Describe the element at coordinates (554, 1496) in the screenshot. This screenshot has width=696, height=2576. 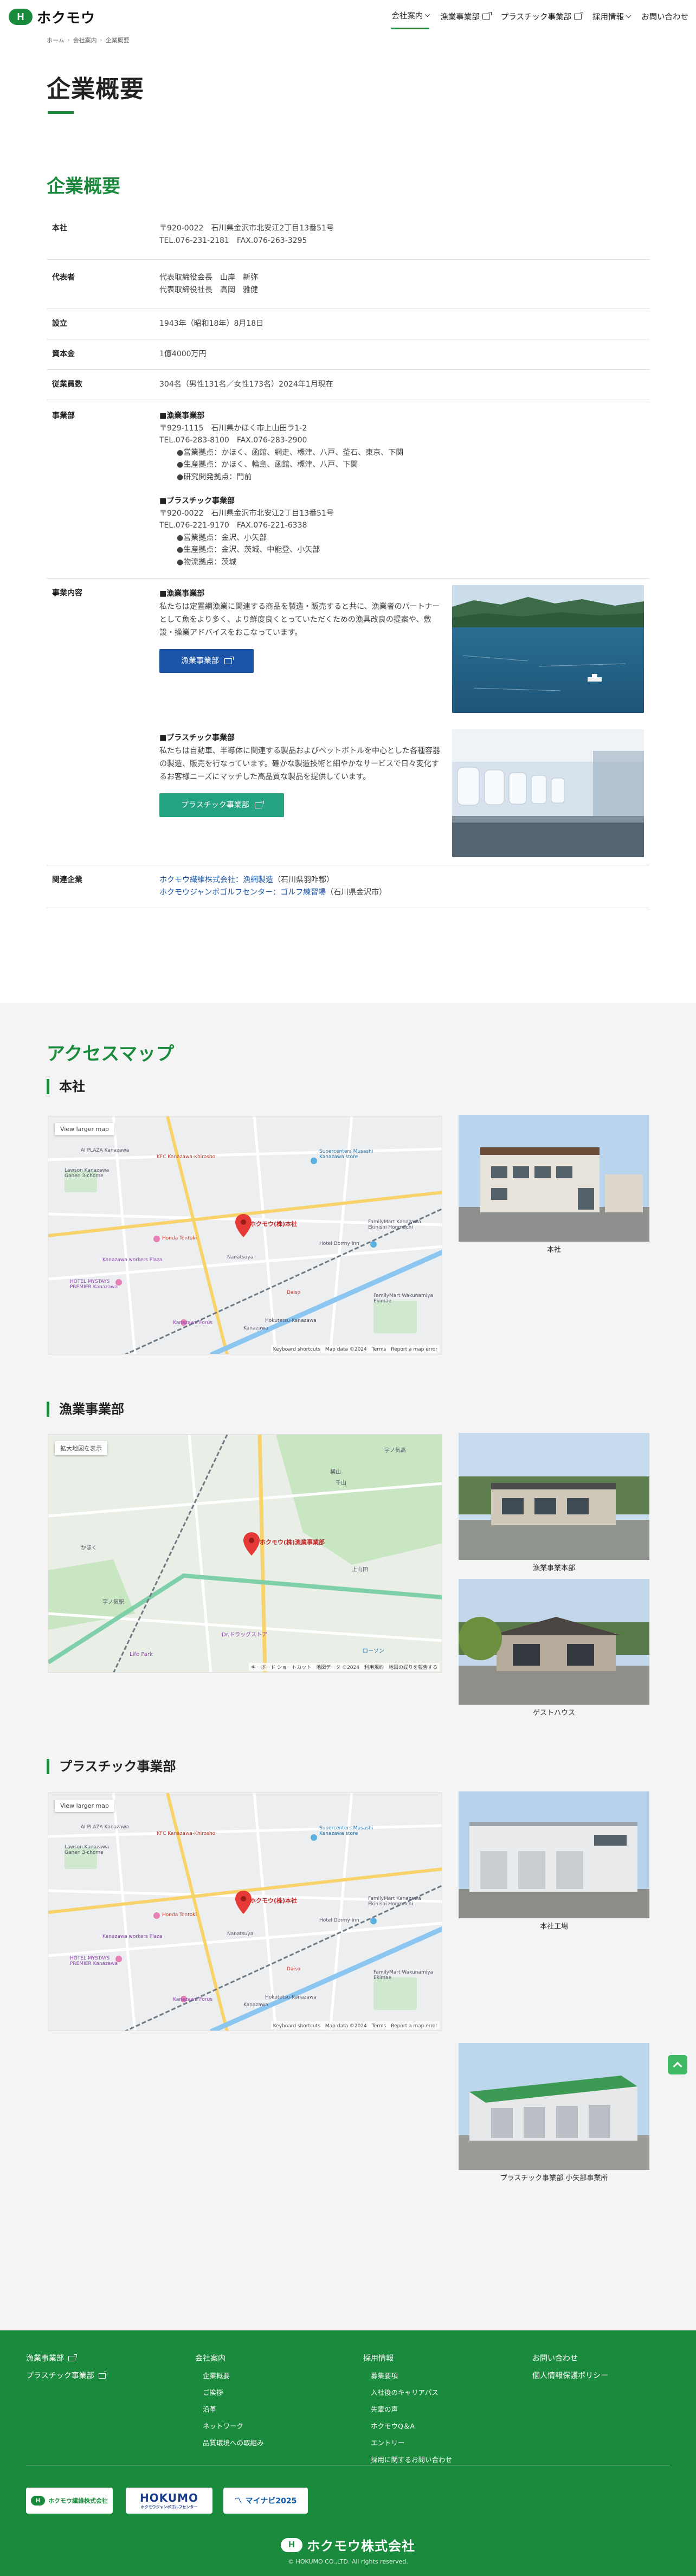
I see `fishery-hq-photo` at that location.